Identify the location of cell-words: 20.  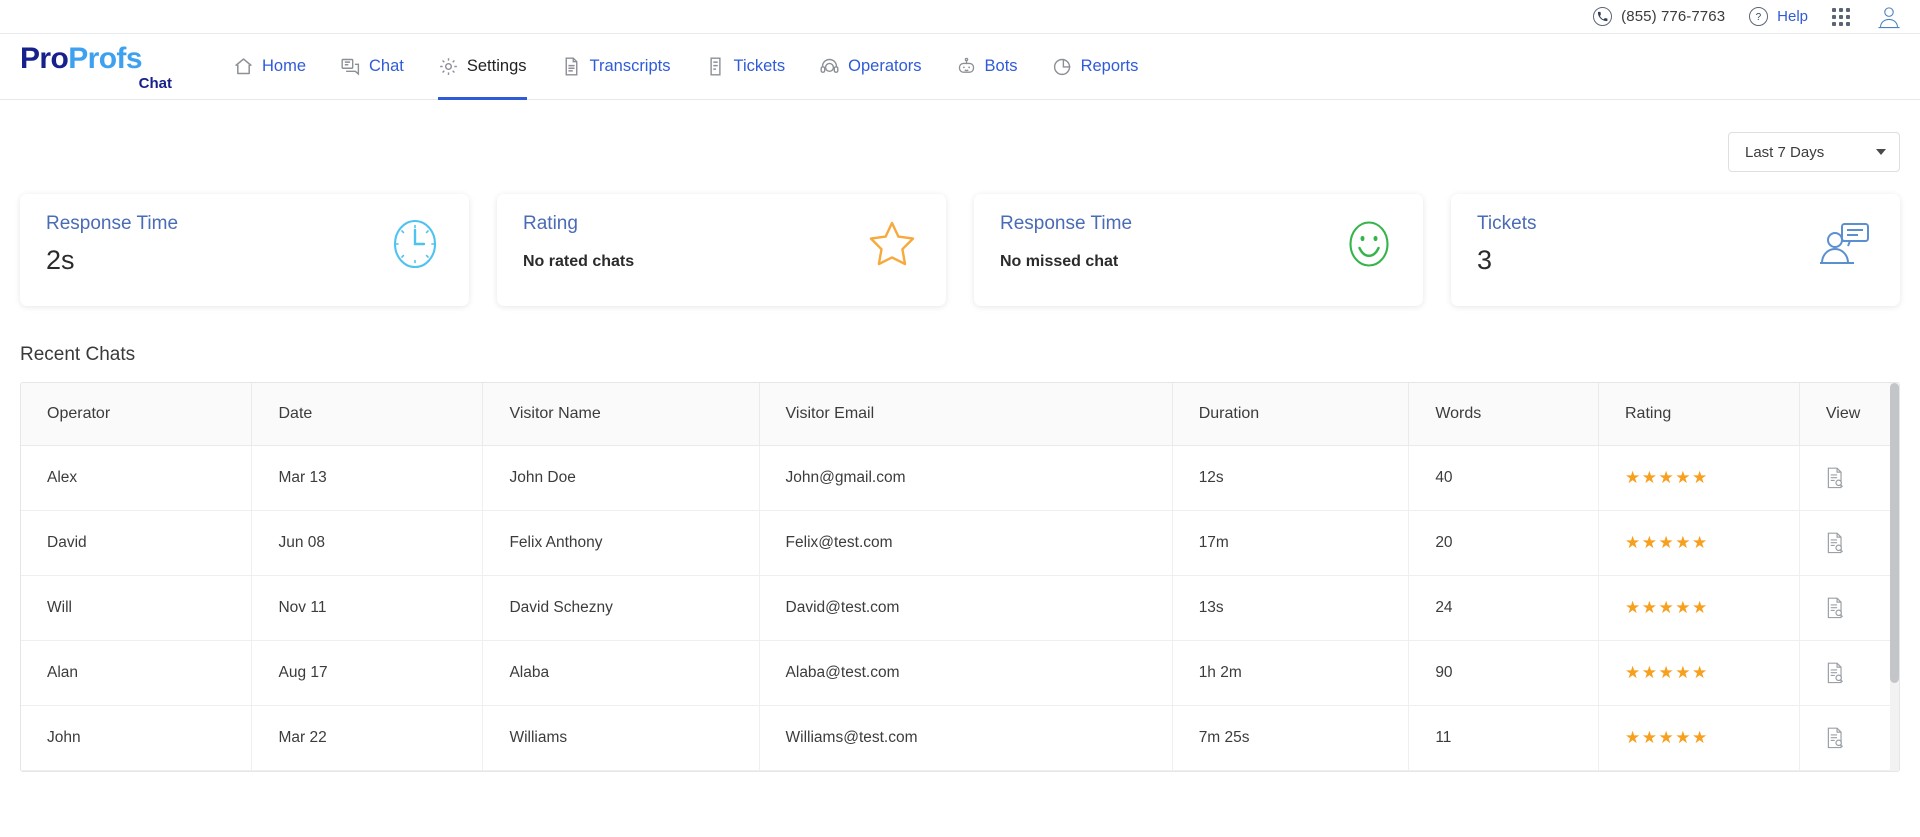
(1503, 543).